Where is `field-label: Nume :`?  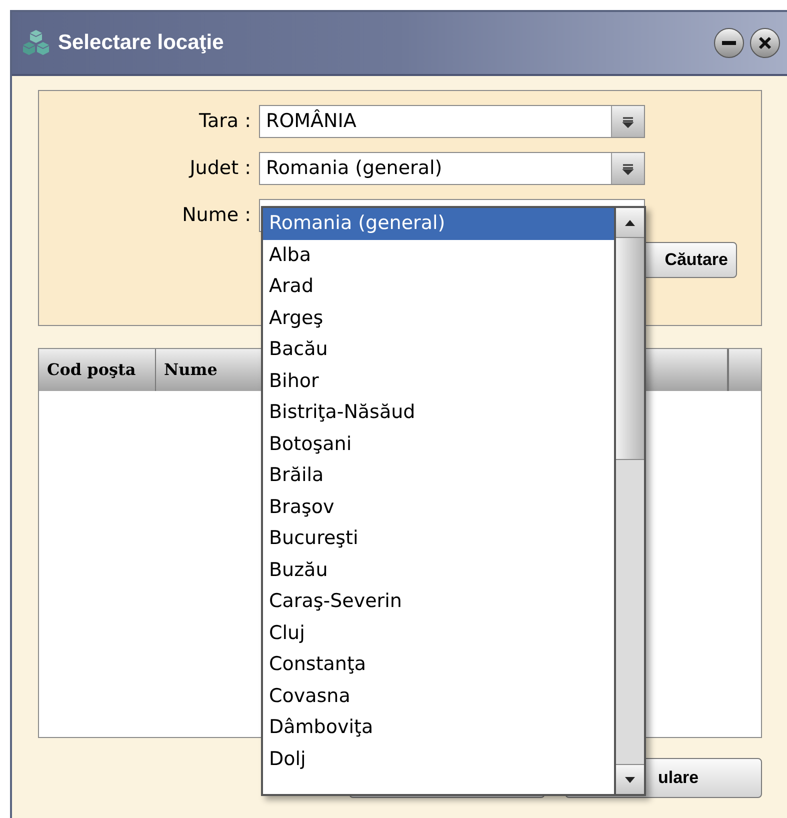
field-label: Nume : is located at coordinates (216, 215).